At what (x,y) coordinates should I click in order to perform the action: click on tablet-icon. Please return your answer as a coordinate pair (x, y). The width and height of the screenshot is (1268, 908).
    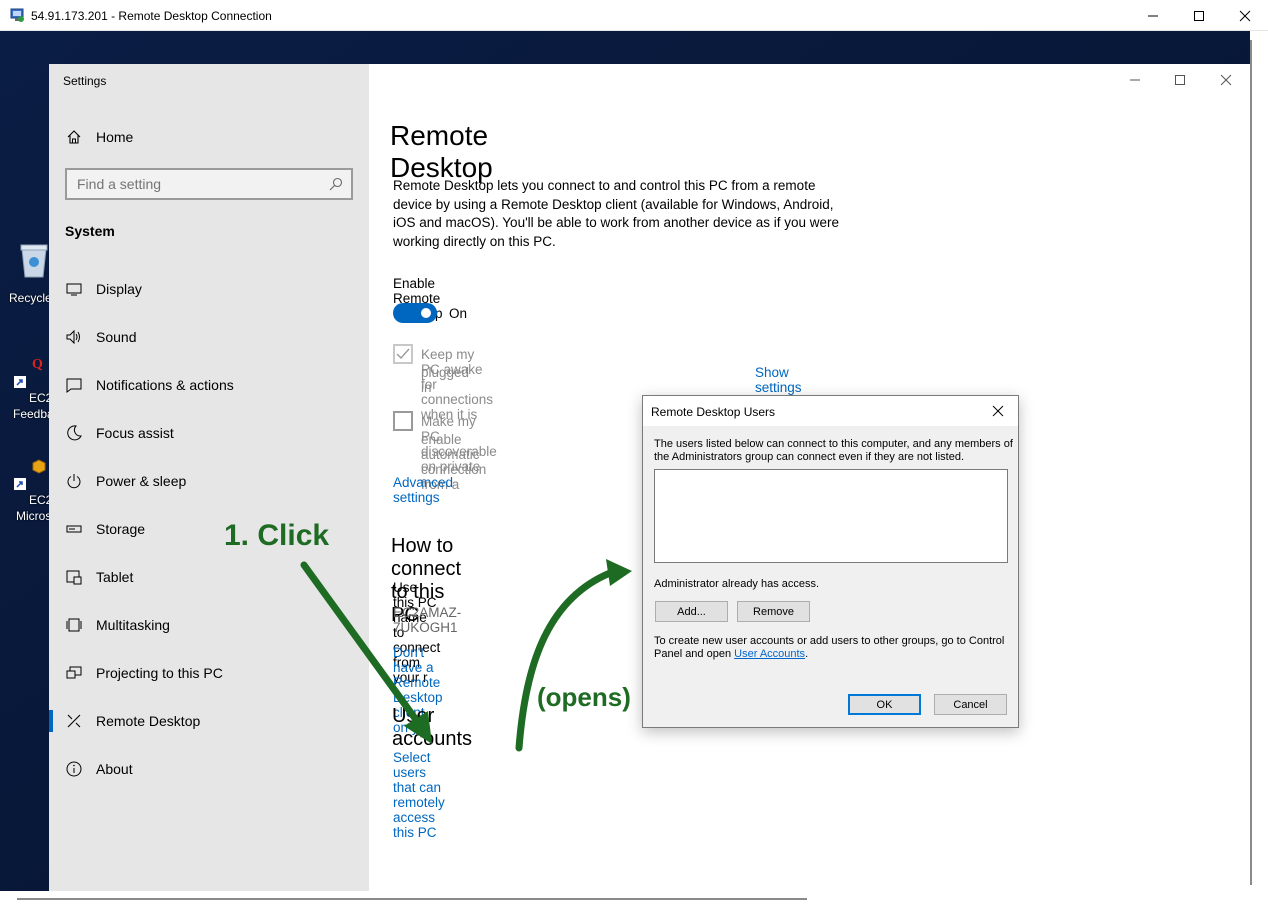
    Looking at the image, I should click on (74, 577).